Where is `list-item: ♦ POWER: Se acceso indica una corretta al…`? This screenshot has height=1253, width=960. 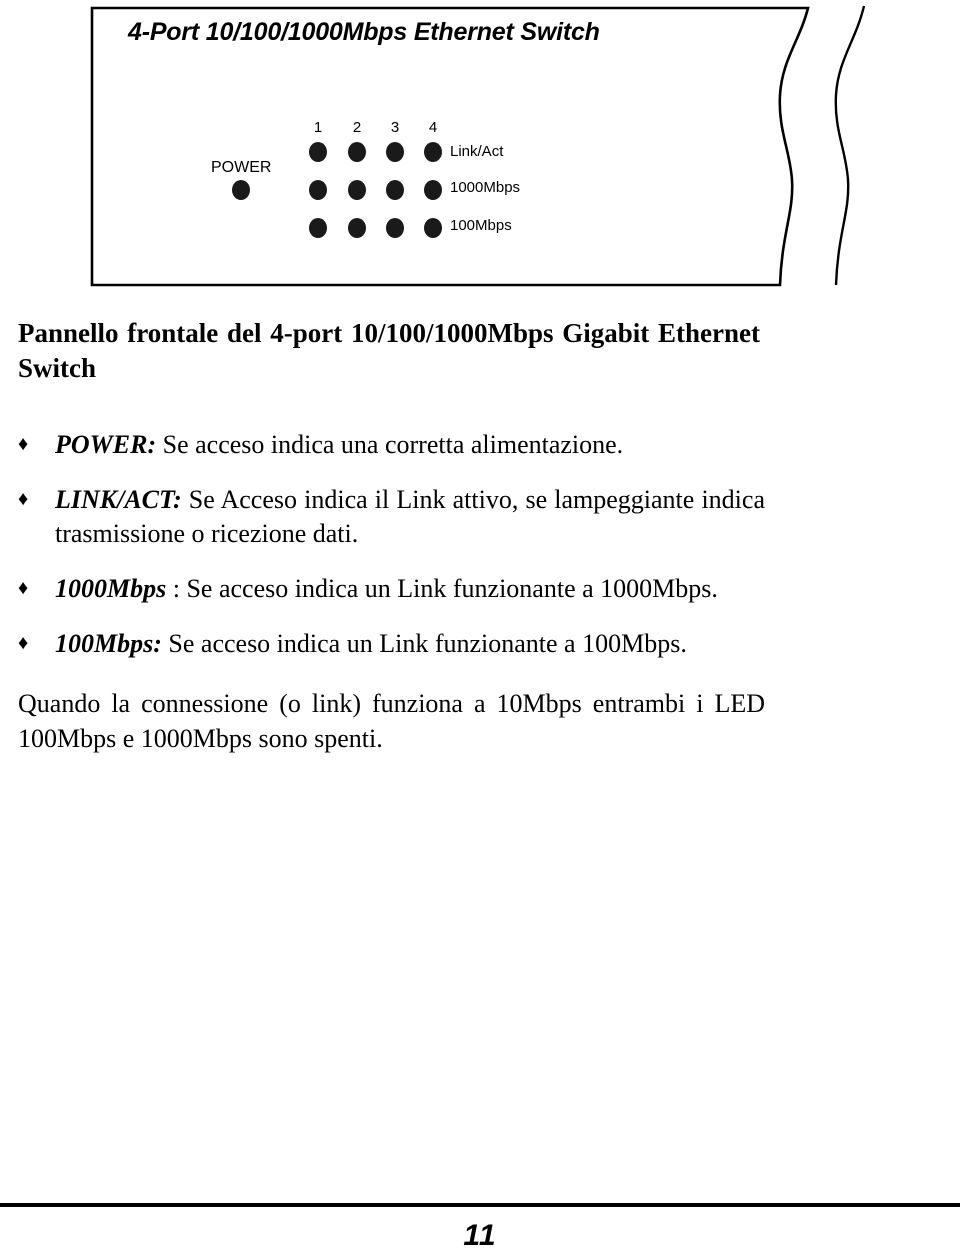 list-item: ♦ POWER: Se acceso indica una corretta al… is located at coordinates (480, 445).